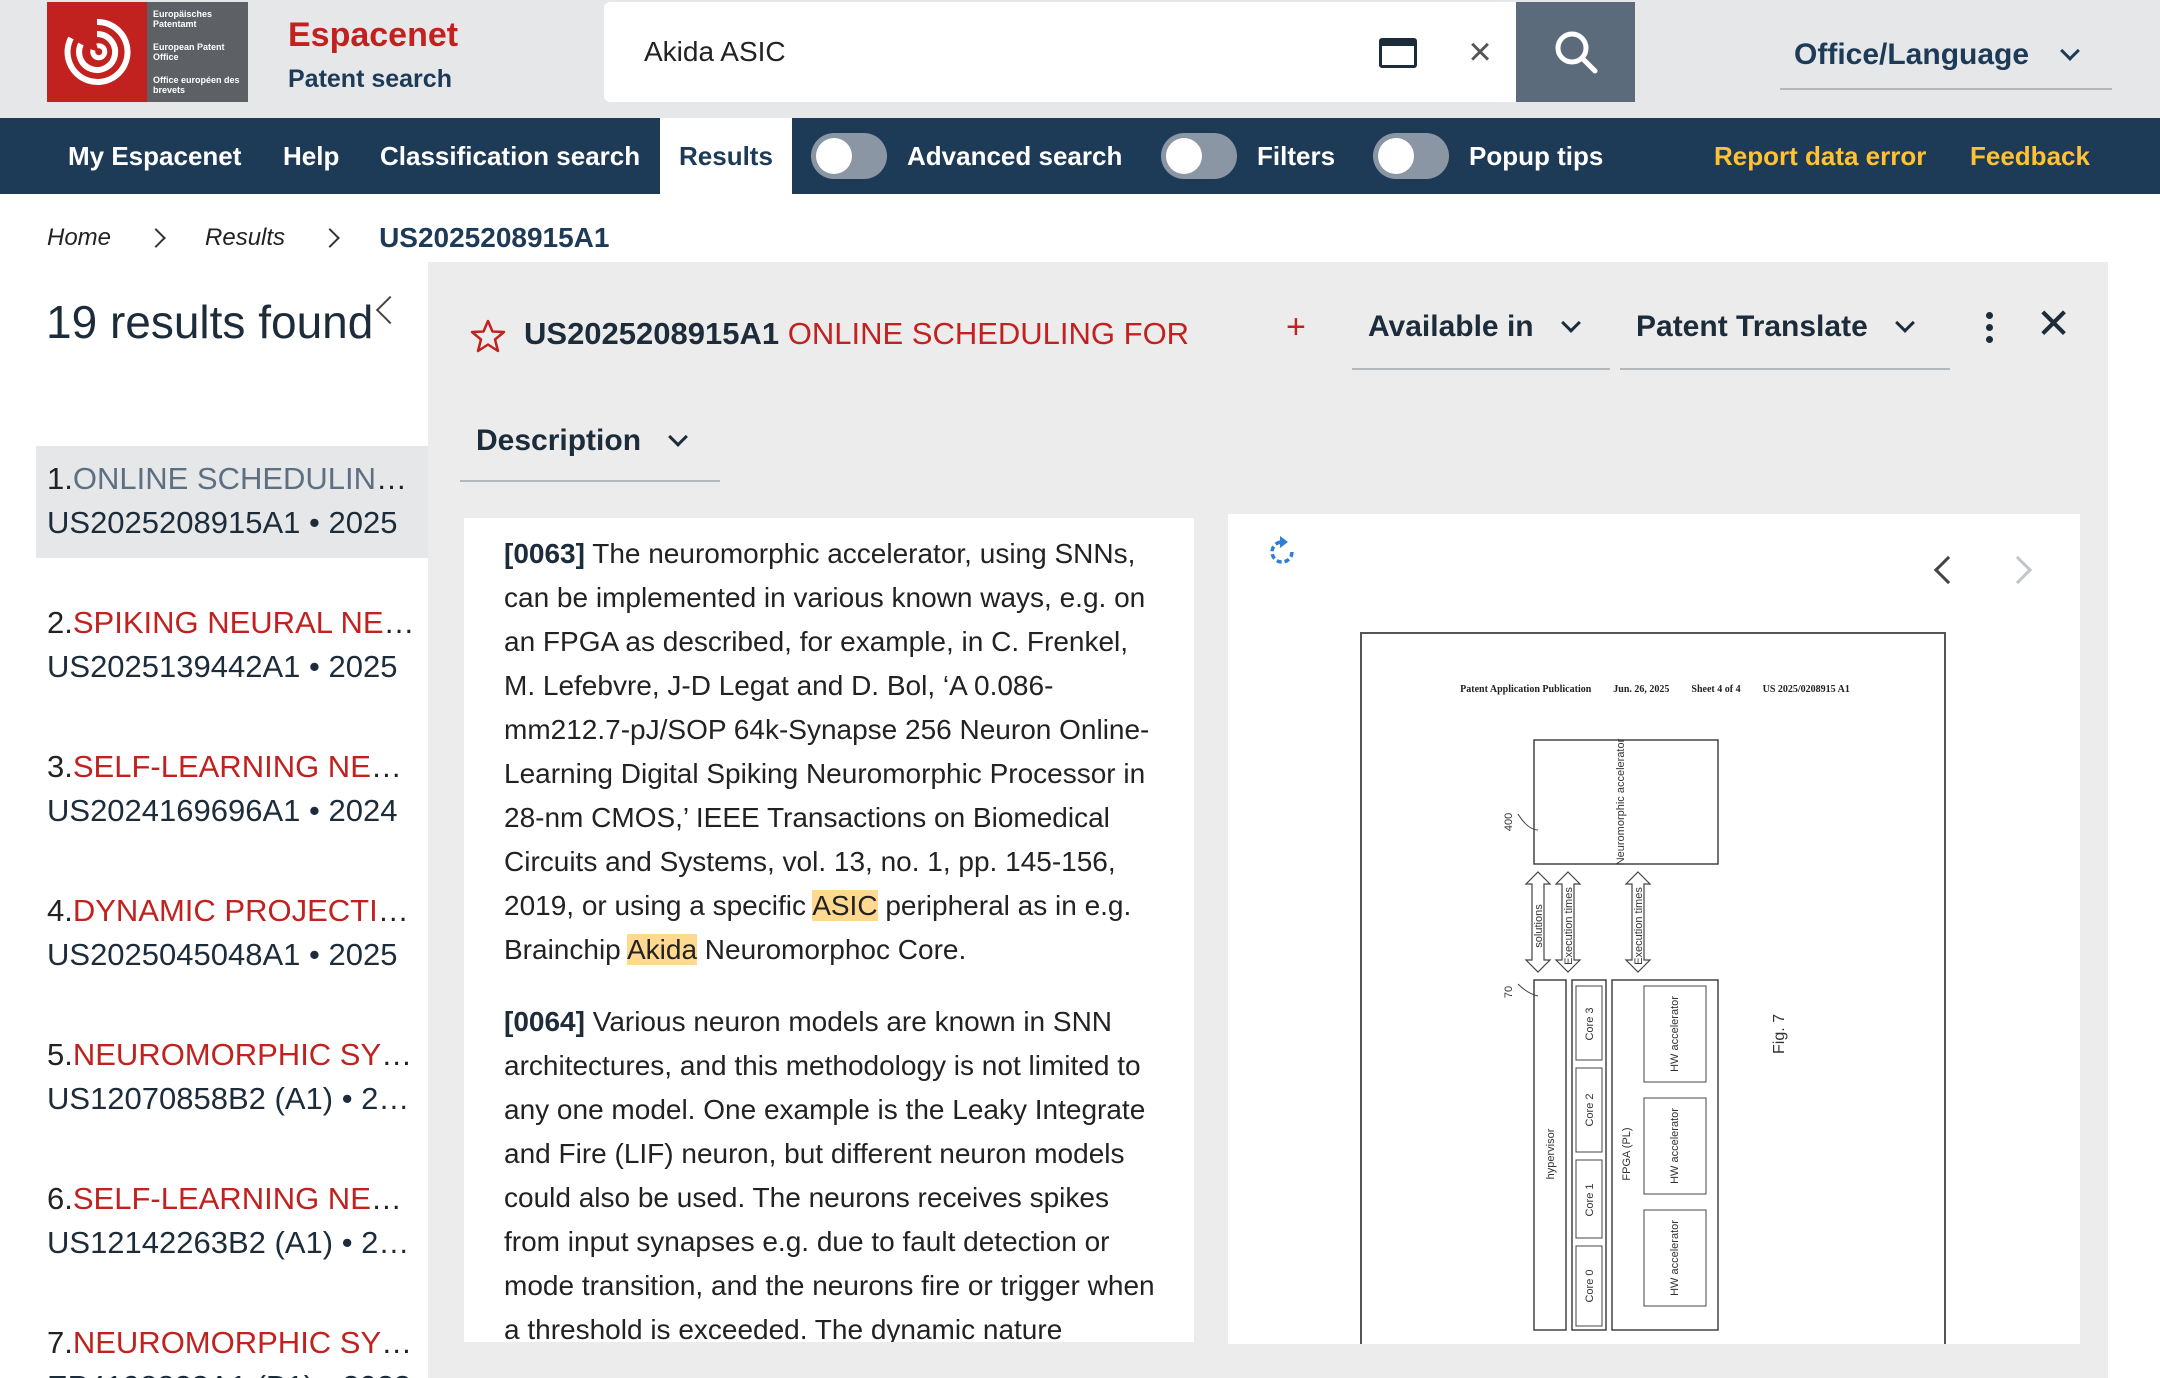  Describe the element at coordinates (1480, 52) in the screenshot. I see `clear-icon: ×` at that location.